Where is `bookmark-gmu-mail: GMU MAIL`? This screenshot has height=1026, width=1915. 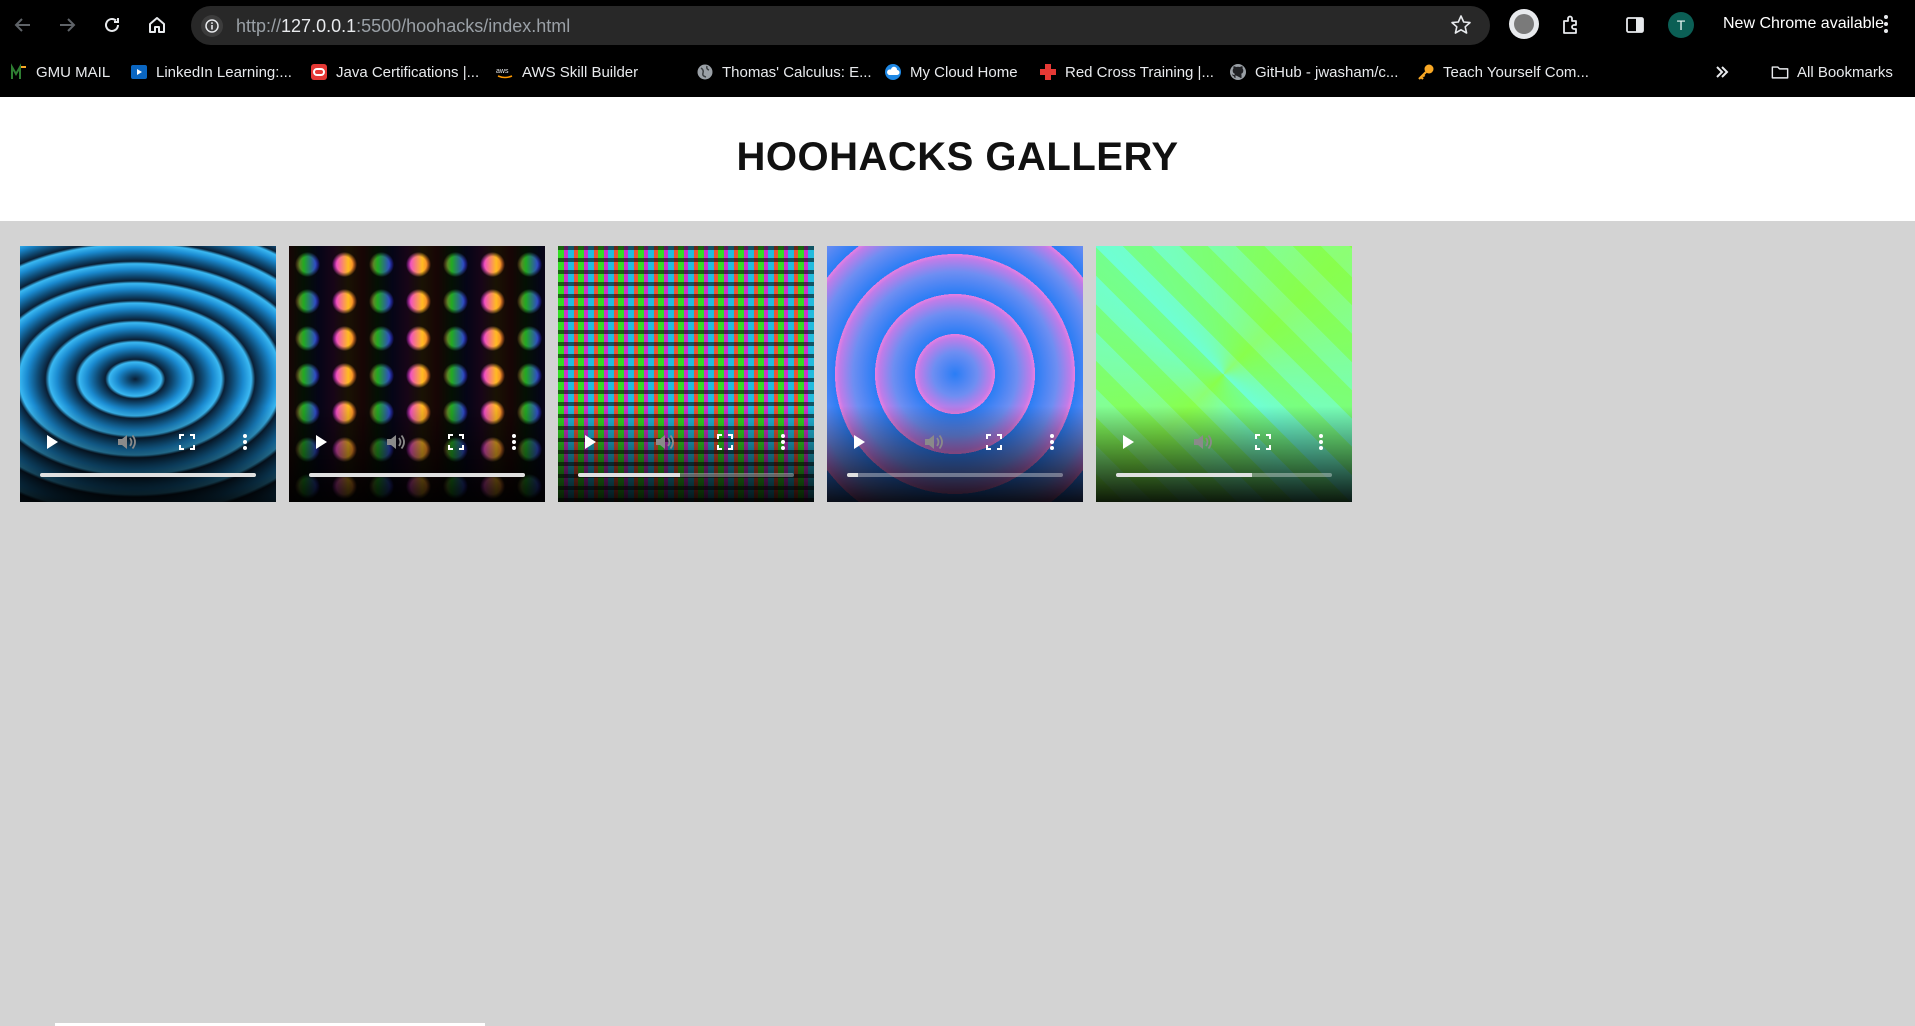
bookmark-gmu-mail: GMU MAIL is located at coordinates (60, 72).